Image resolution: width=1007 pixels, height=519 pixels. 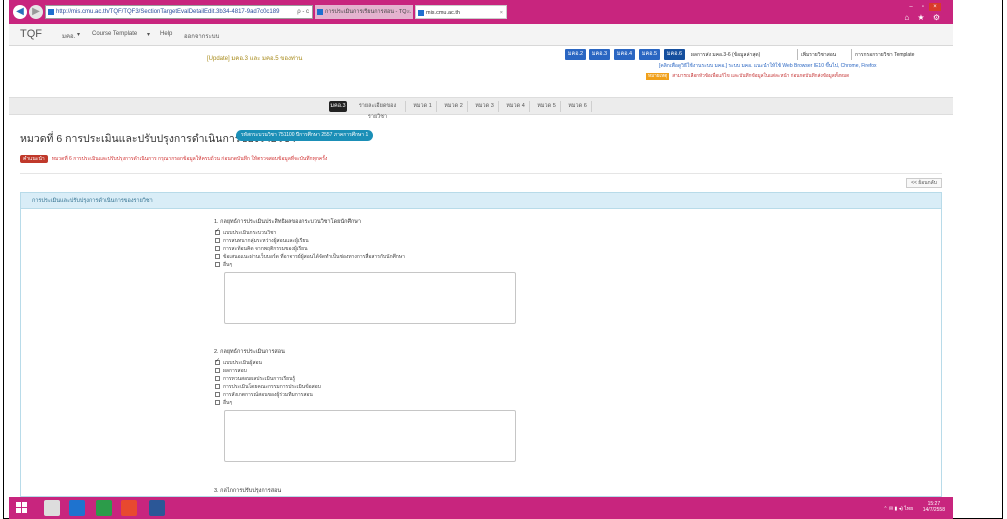 What do you see at coordinates (454, 106) in the screenshot?
I see `tab-section-2: หมวด 2` at bounding box center [454, 106].